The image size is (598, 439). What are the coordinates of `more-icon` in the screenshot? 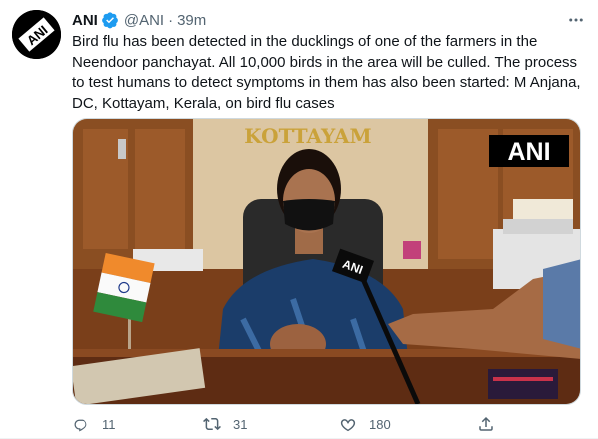 It's located at (576, 20).